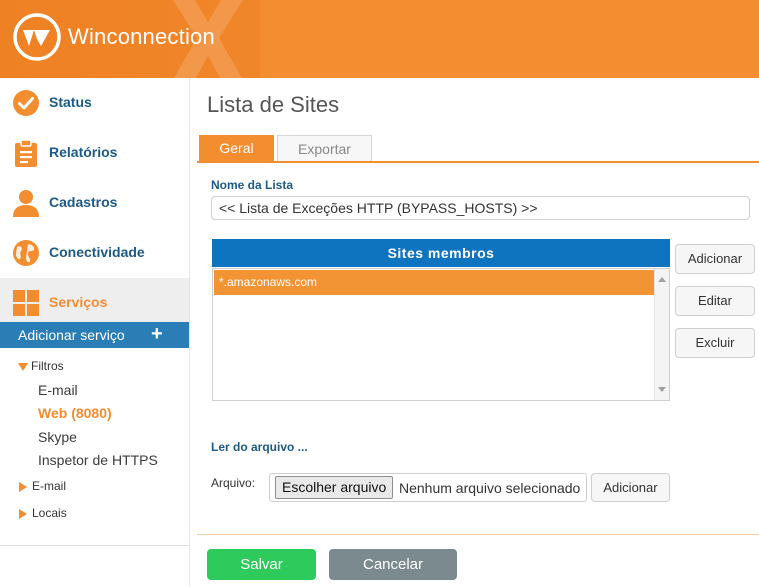  What do you see at coordinates (379, 39) in the screenshot?
I see `app-header: Winconnection` at bounding box center [379, 39].